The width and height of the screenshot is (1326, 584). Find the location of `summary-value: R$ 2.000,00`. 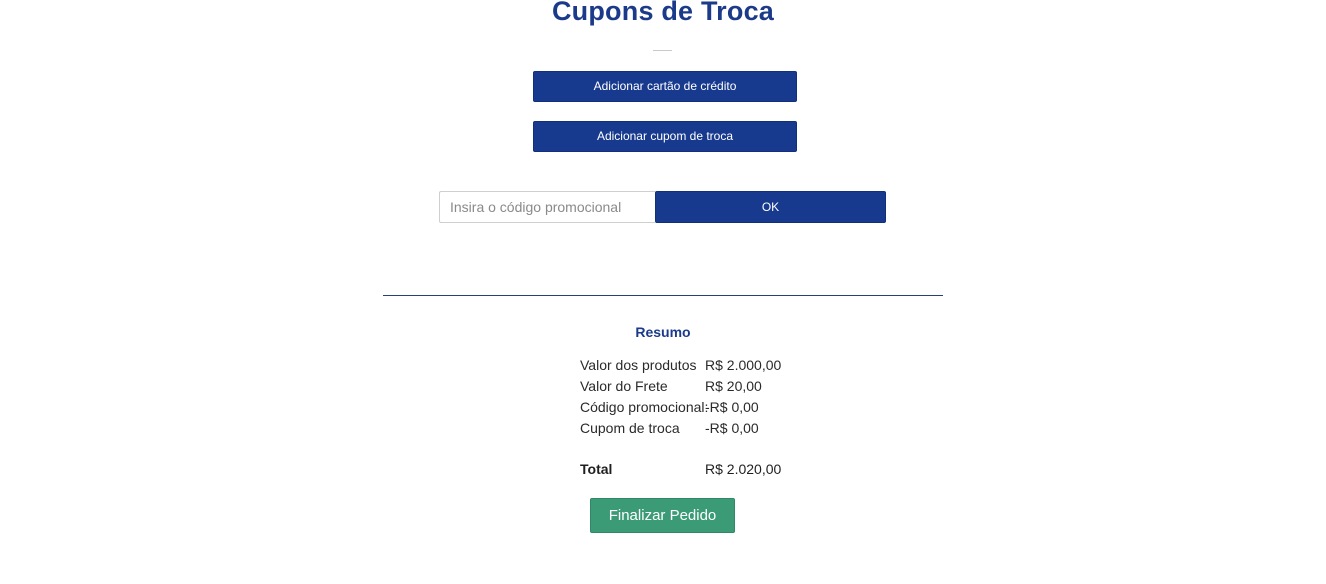

summary-value: R$ 2.000,00 is located at coordinates (743, 365).